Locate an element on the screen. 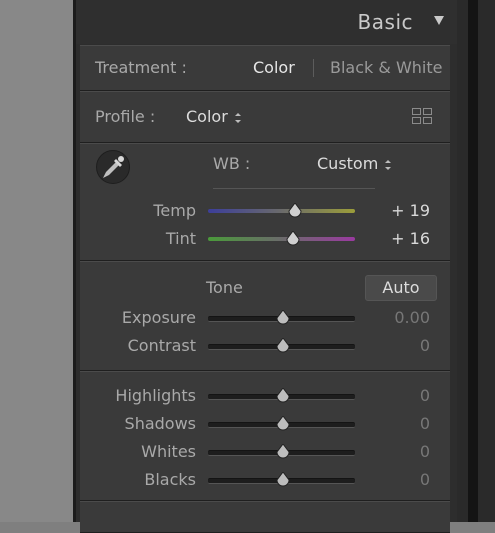 The image size is (495, 533). temp-slider-thumb is located at coordinates (295, 211).